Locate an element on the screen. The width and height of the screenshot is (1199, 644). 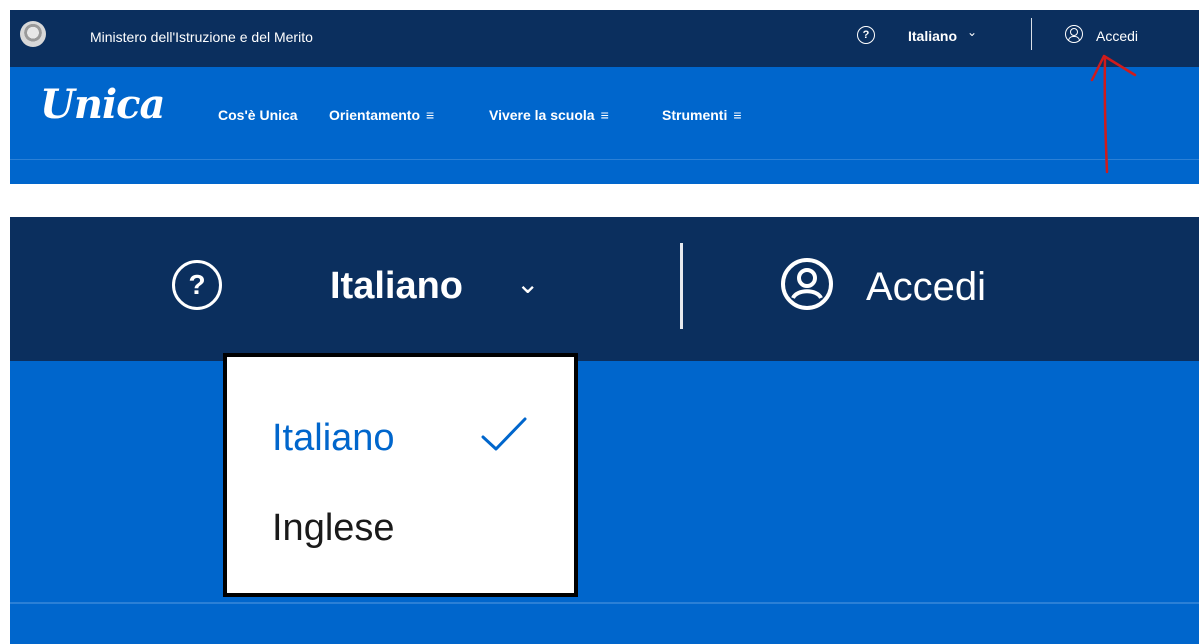
nav-item-vivere-la-scuola: Vivere la scuola ≡ is located at coordinates (549, 115).